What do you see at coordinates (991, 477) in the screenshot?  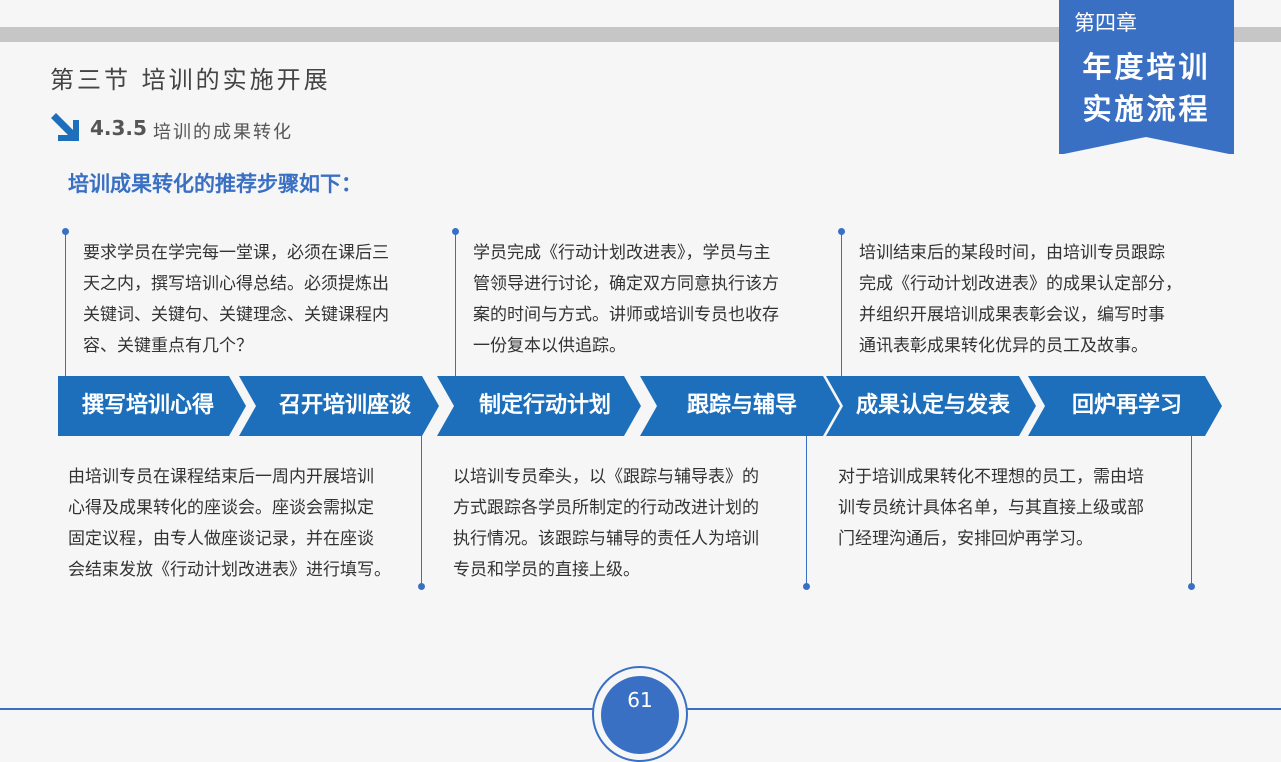 I see `desc-line: 对于培训成果转化不理想的员工，需由培` at bounding box center [991, 477].